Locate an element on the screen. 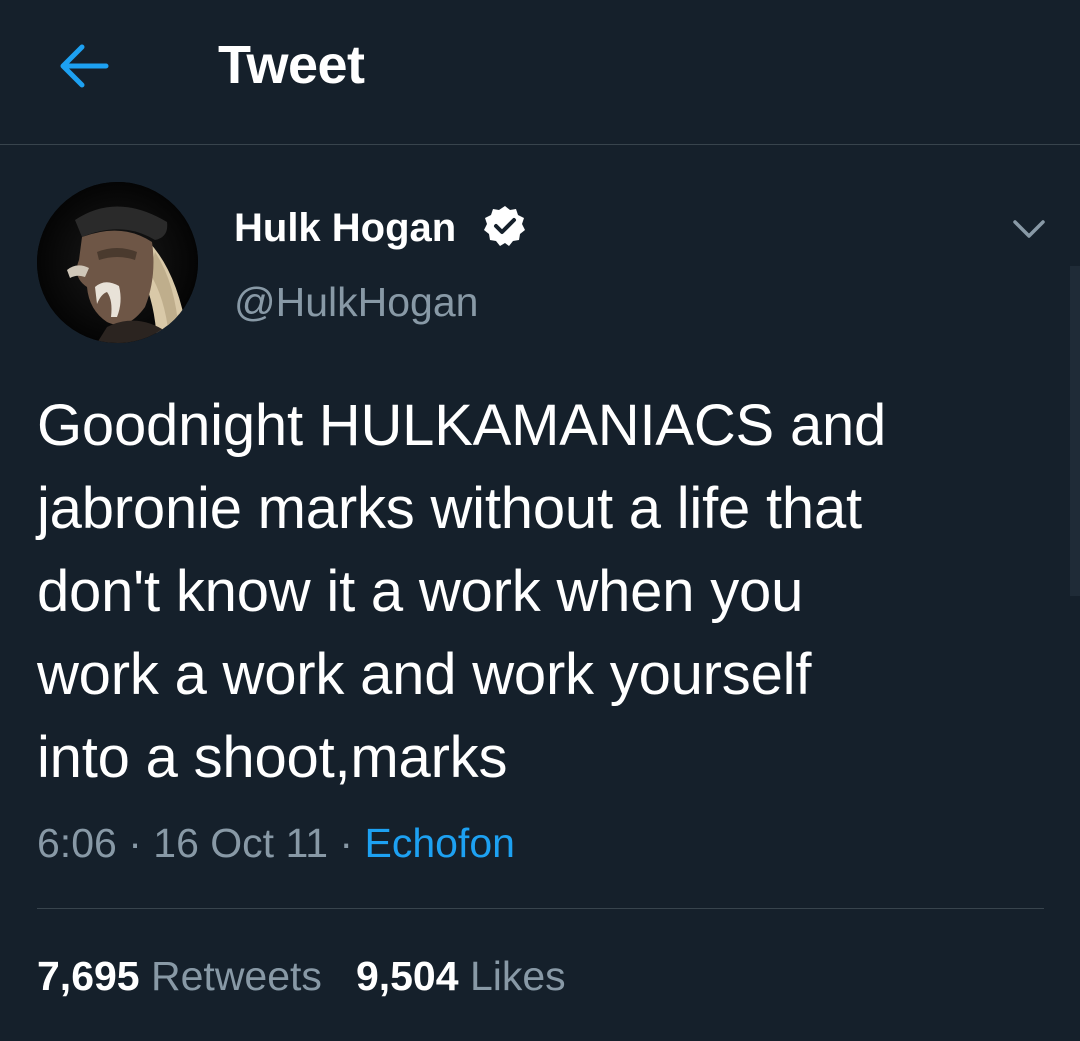  tweet-text-line: jabronie marks without a life that is located at coordinates (449, 508).